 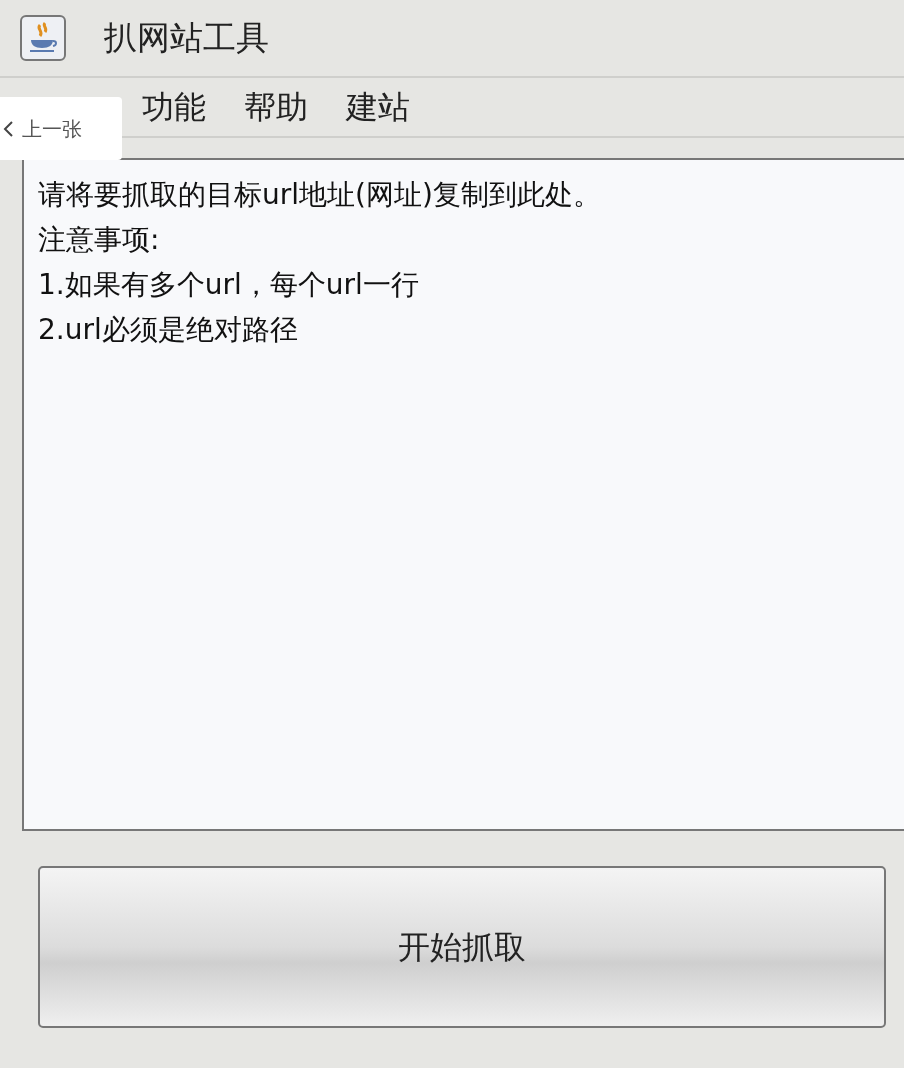 What do you see at coordinates (462, 947) in the screenshot?
I see `start-button: 开始抓取` at bounding box center [462, 947].